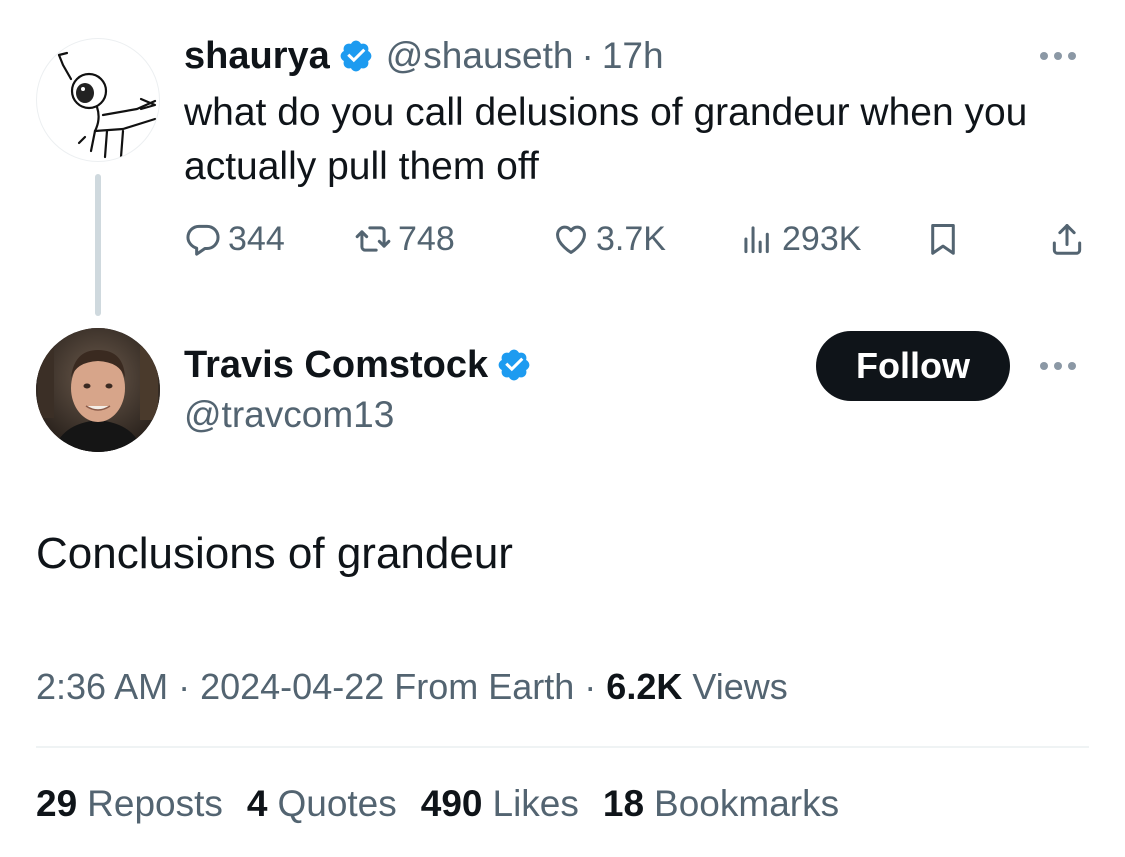 Image resolution: width=1125 pixels, height=857 pixels. What do you see at coordinates (256, 238) in the screenshot?
I see `reply-count: 344` at bounding box center [256, 238].